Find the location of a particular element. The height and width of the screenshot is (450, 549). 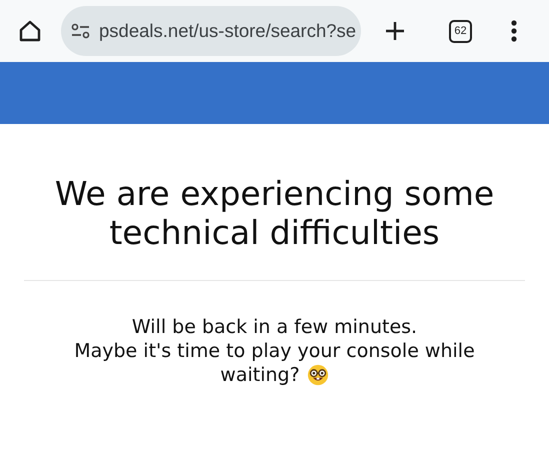

message-text: waiting? is located at coordinates (260, 375).